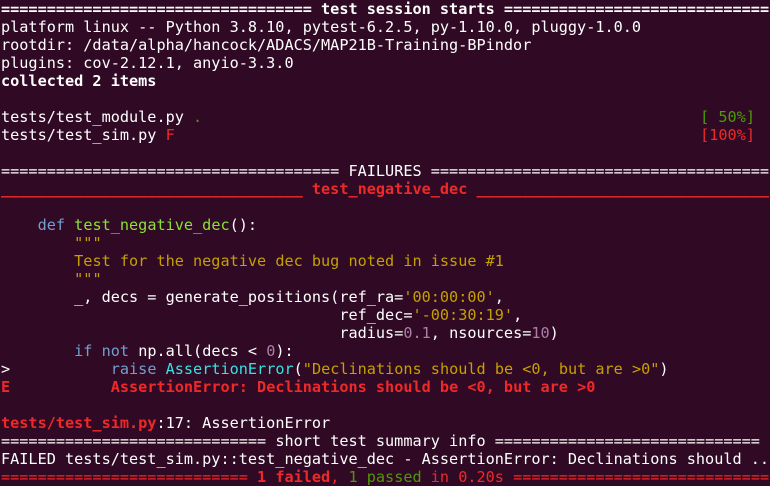 Image resolution: width=770 pixels, height=486 pixels. What do you see at coordinates (294, 477) in the screenshot?
I see `failed-count: 1 failed` at bounding box center [294, 477].